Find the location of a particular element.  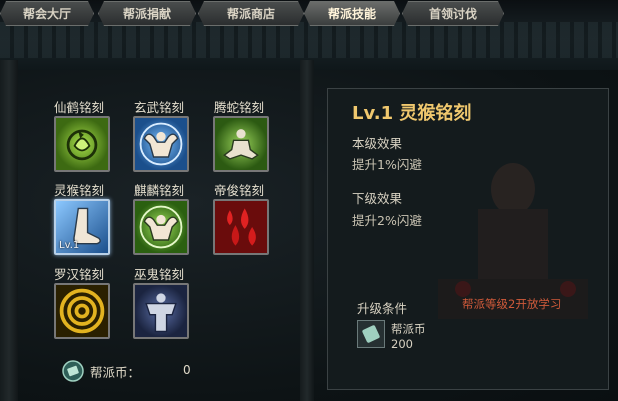

guild-coin-value: 0 is located at coordinates (187, 370).